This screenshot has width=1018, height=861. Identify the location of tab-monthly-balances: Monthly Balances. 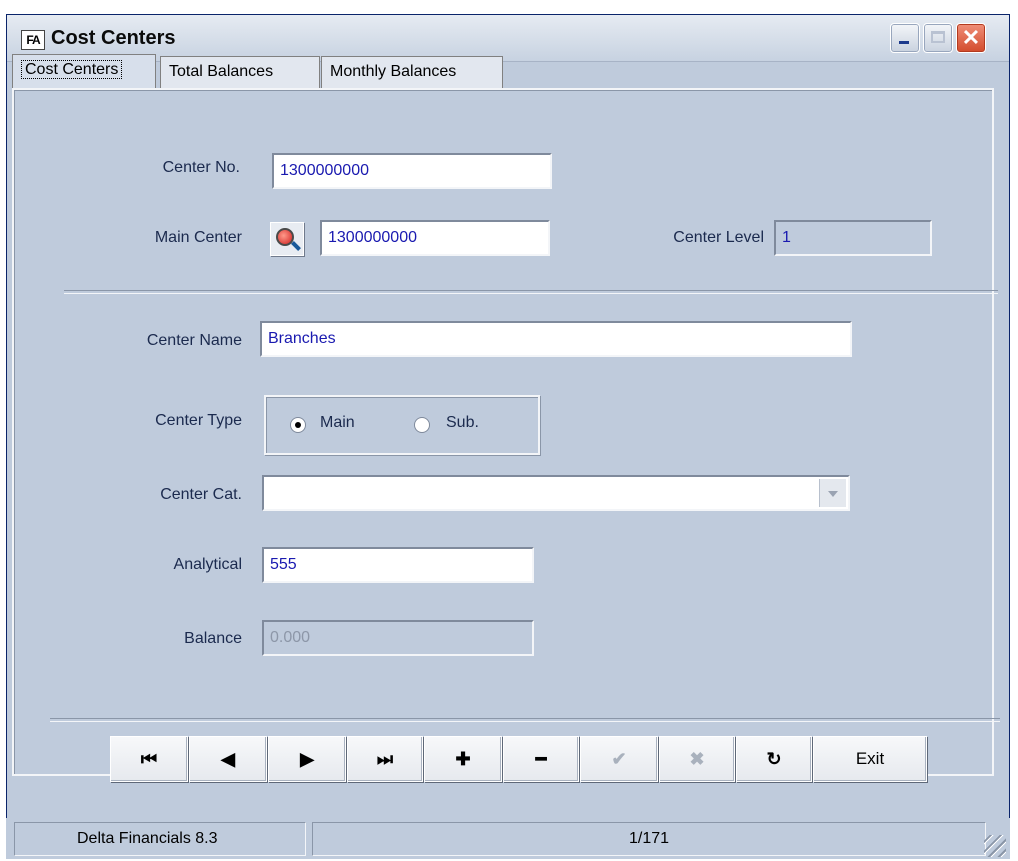
(412, 72).